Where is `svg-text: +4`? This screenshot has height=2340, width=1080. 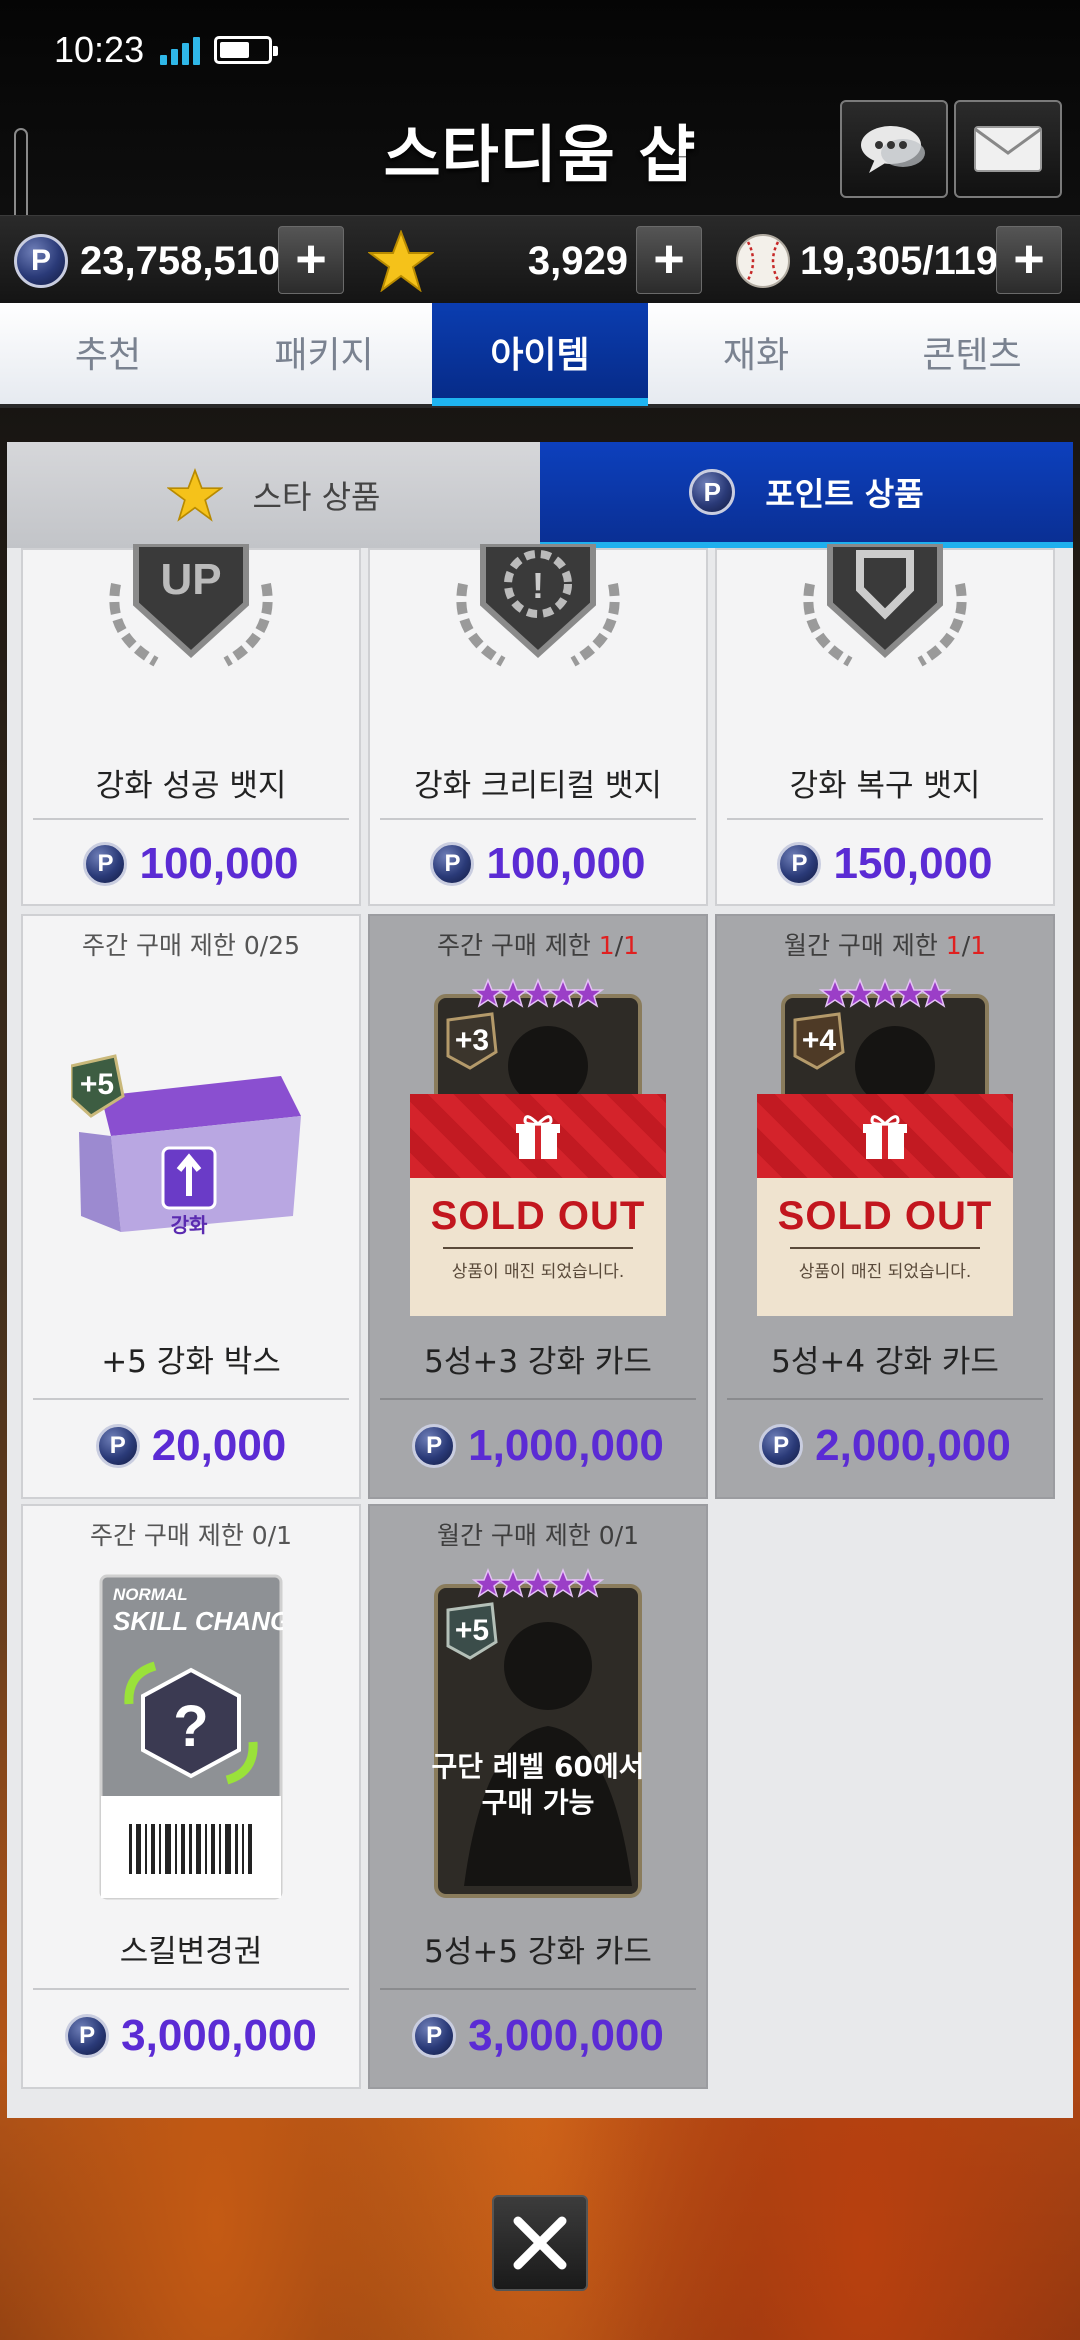
svg-text: +4 is located at coordinates (819, 1040).